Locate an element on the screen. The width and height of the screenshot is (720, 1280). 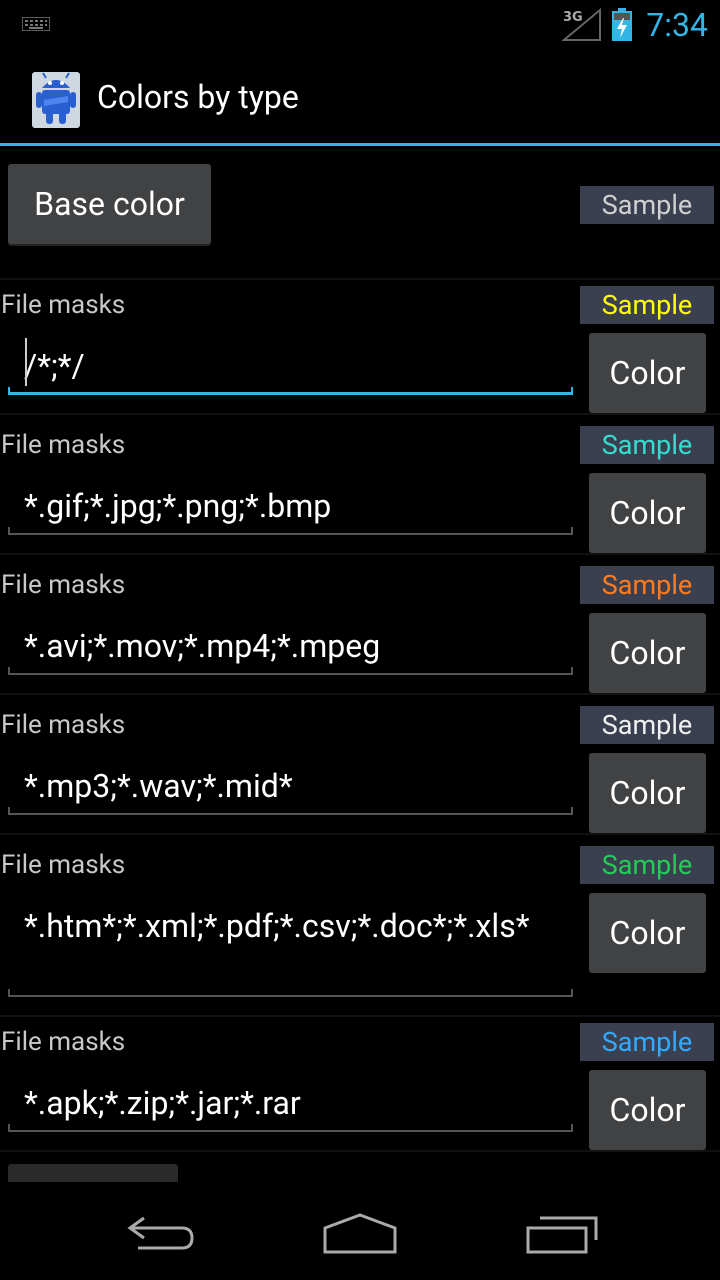
home-icon is located at coordinates (360, 1233).